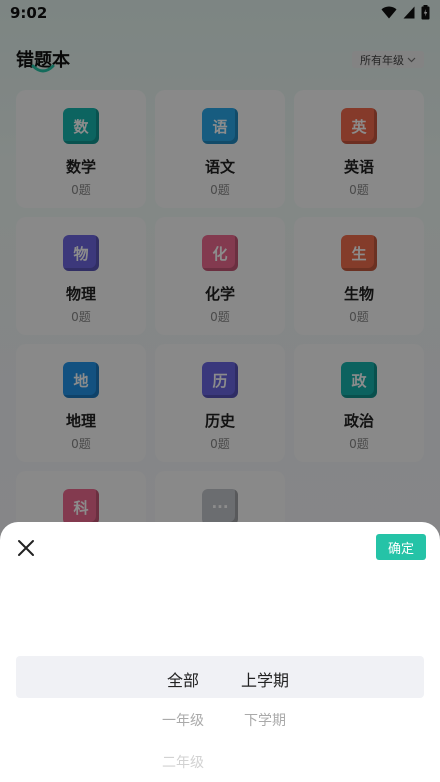  I want to click on term-option-selected: 上学期, so click(265, 679).